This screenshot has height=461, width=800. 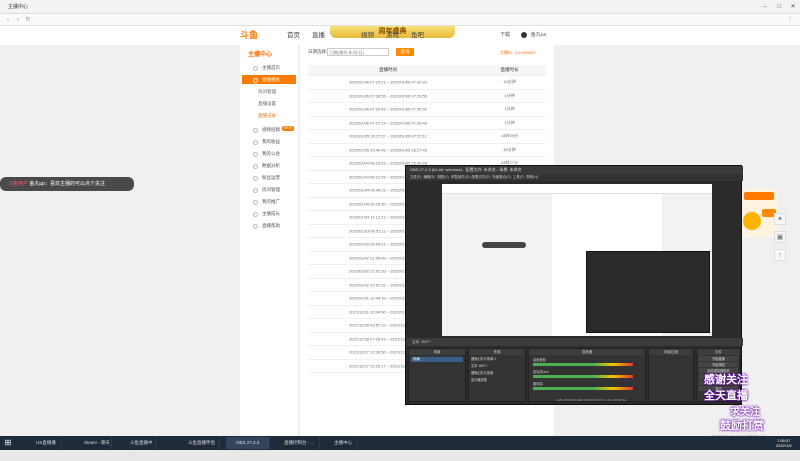 What do you see at coordinates (501, 177) in the screenshot?
I see `obs-menu-scene-collection: 场景集合(S)` at bounding box center [501, 177].